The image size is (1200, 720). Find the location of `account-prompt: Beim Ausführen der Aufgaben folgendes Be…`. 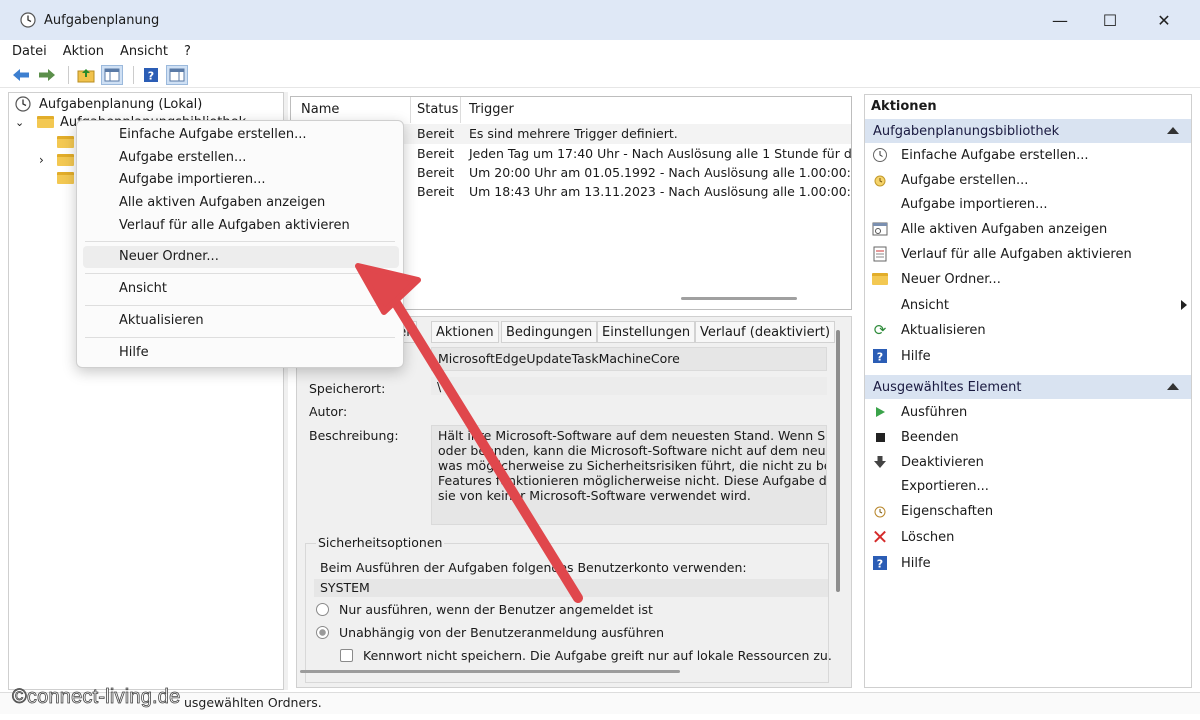

account-prompt: Beim Ausführen der Aufgaben folgendes Be… is located at coordinates (533, 567).